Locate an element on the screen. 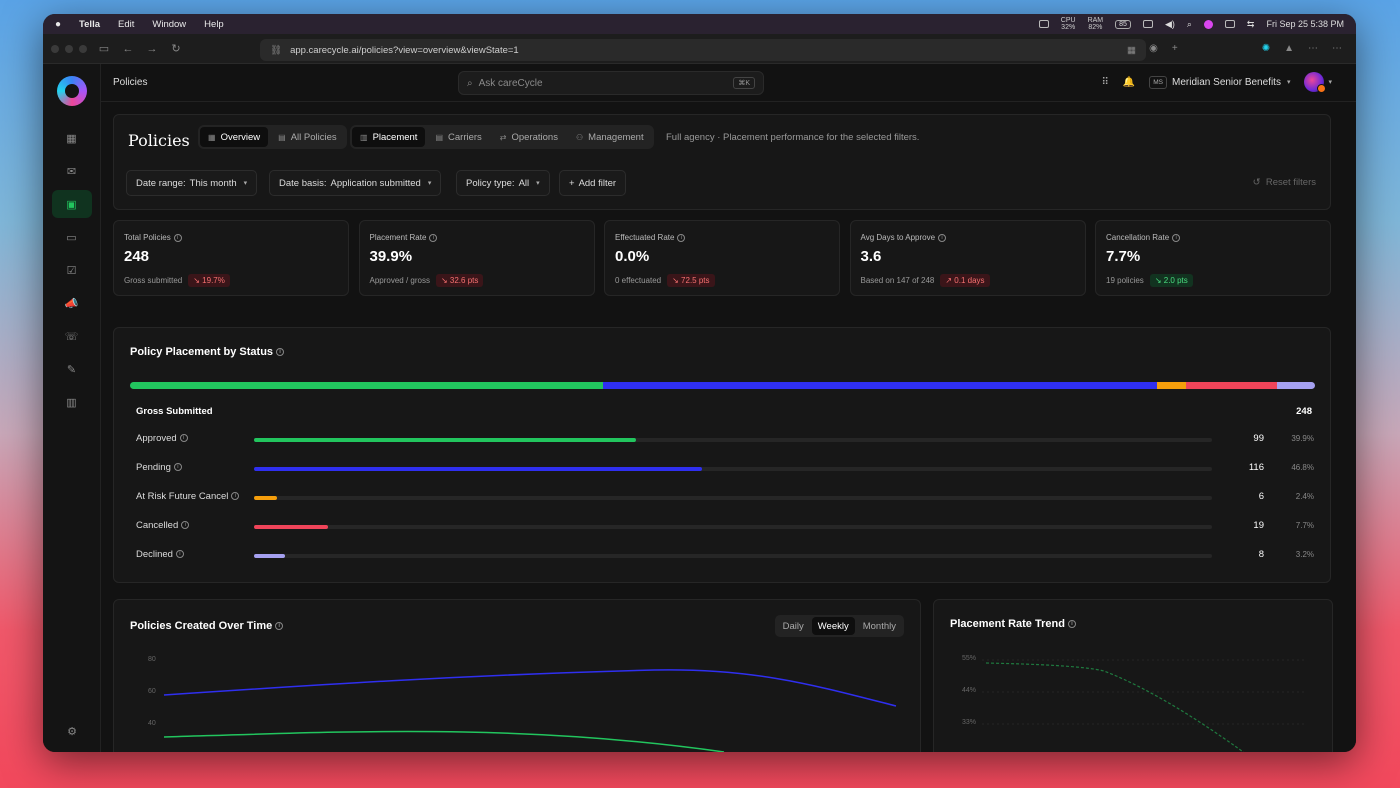 The image size is (1400, 788). reports-icon: ▥ is located at coordinates (72, 402).